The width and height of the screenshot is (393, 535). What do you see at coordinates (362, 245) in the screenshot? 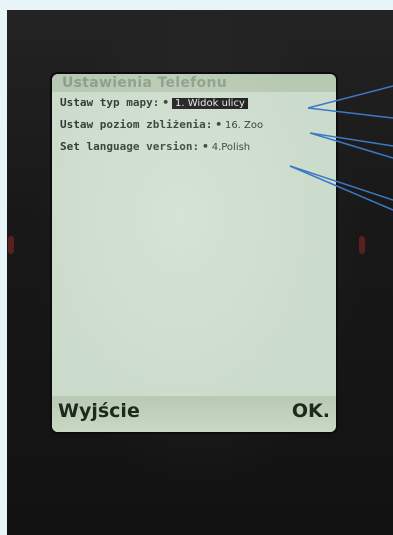
I see `side-button-right` at bounding box center [362, 245].